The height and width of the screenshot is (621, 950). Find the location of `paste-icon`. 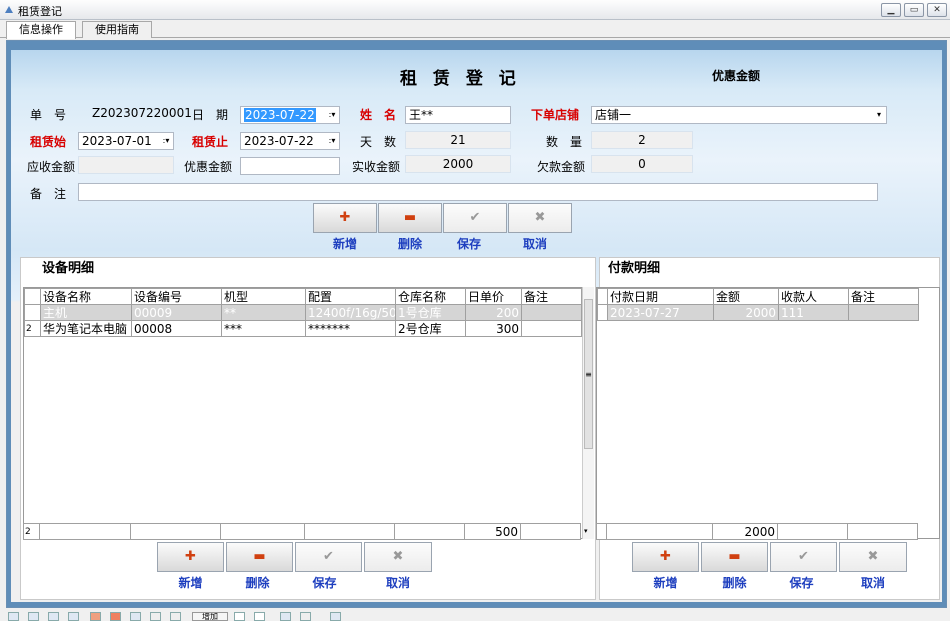

paste-icon is located at coordinates (259, 616).